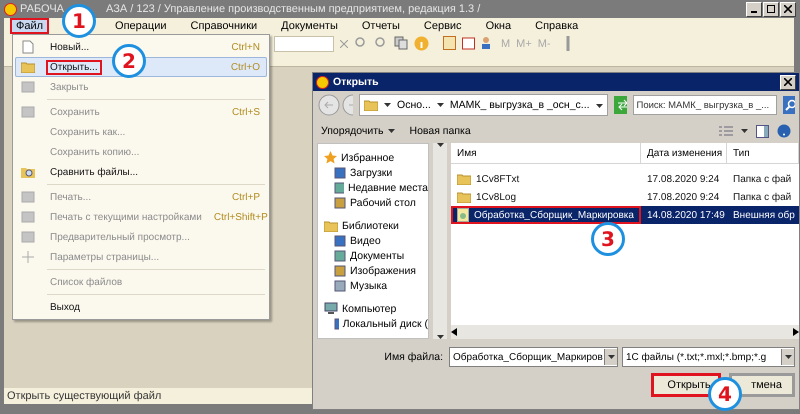 Image resolution: width=800 pixels, height=414 pixels. I want to click on menu-item: Документы, so click(309, 26).